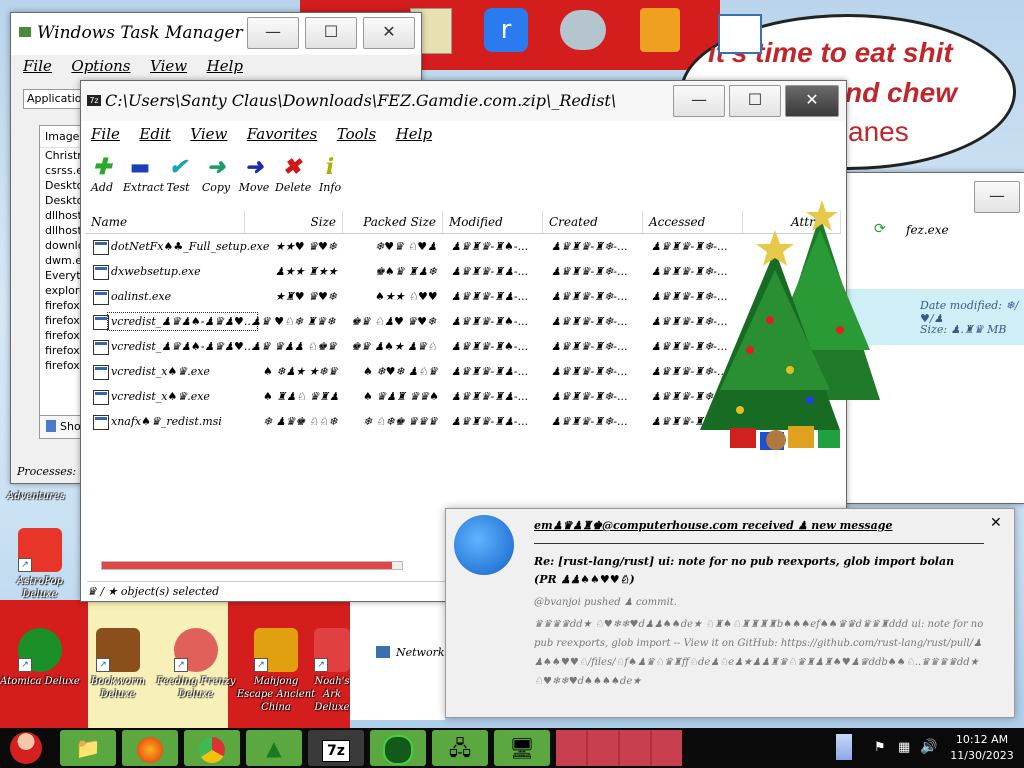  I want to click on toolbar-delete-button: ✖ Delete, so click(293, 173).